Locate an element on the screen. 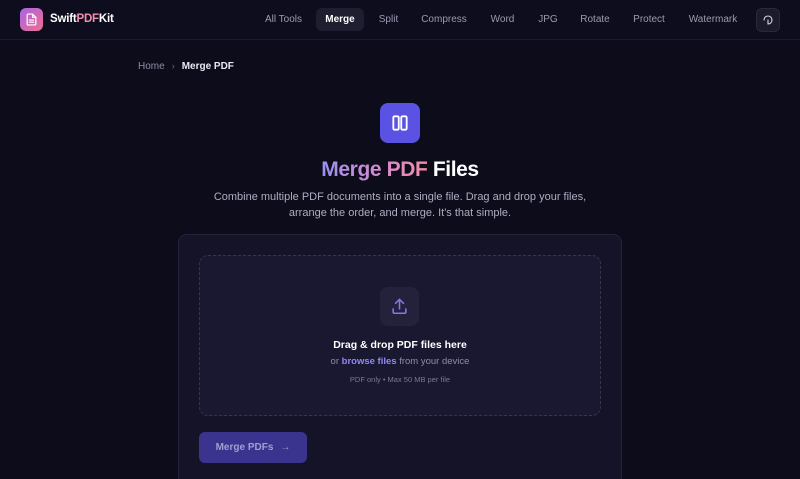 Image resolution: width=800 pixels, height=479 pixels. nav-watermark: Watermark is located at coordinates (713, 19).